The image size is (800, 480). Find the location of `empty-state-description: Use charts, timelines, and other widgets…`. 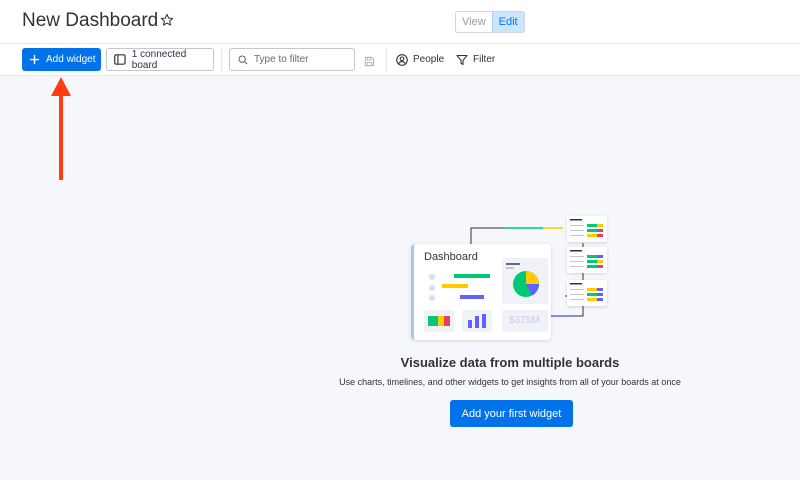

empty-state-description: Use charts, timelines, and other widgets… is located at coordinates (510, 382).